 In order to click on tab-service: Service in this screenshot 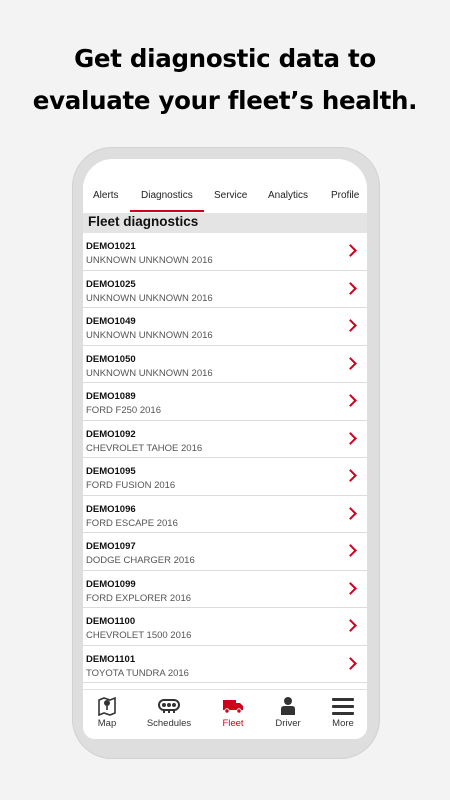, I will do `click(230, 195)`.